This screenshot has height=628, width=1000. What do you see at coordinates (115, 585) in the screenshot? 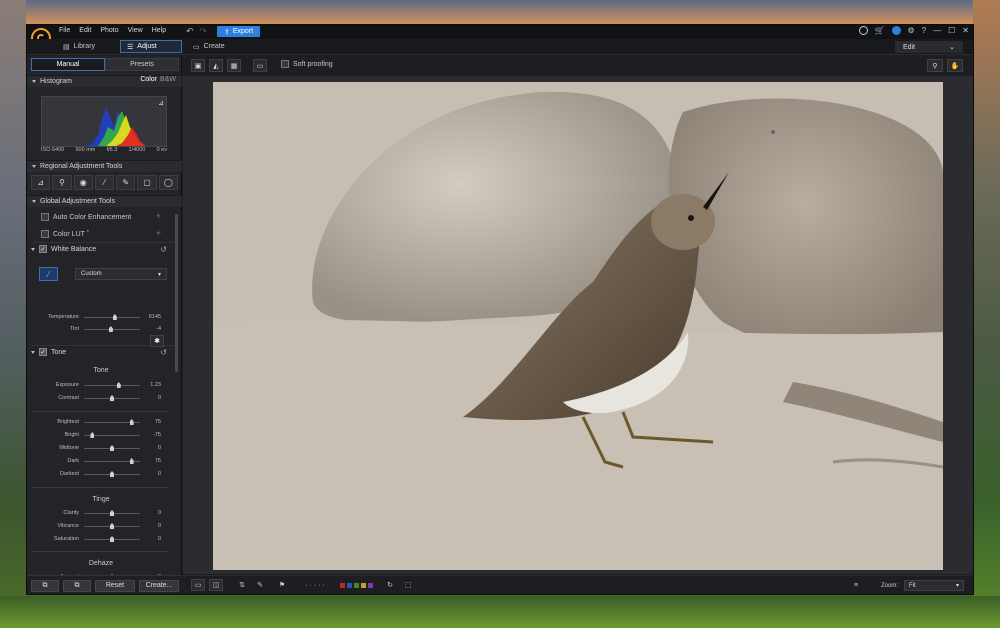
I see `reset-button: Reset` at bounding box center [115, 585].